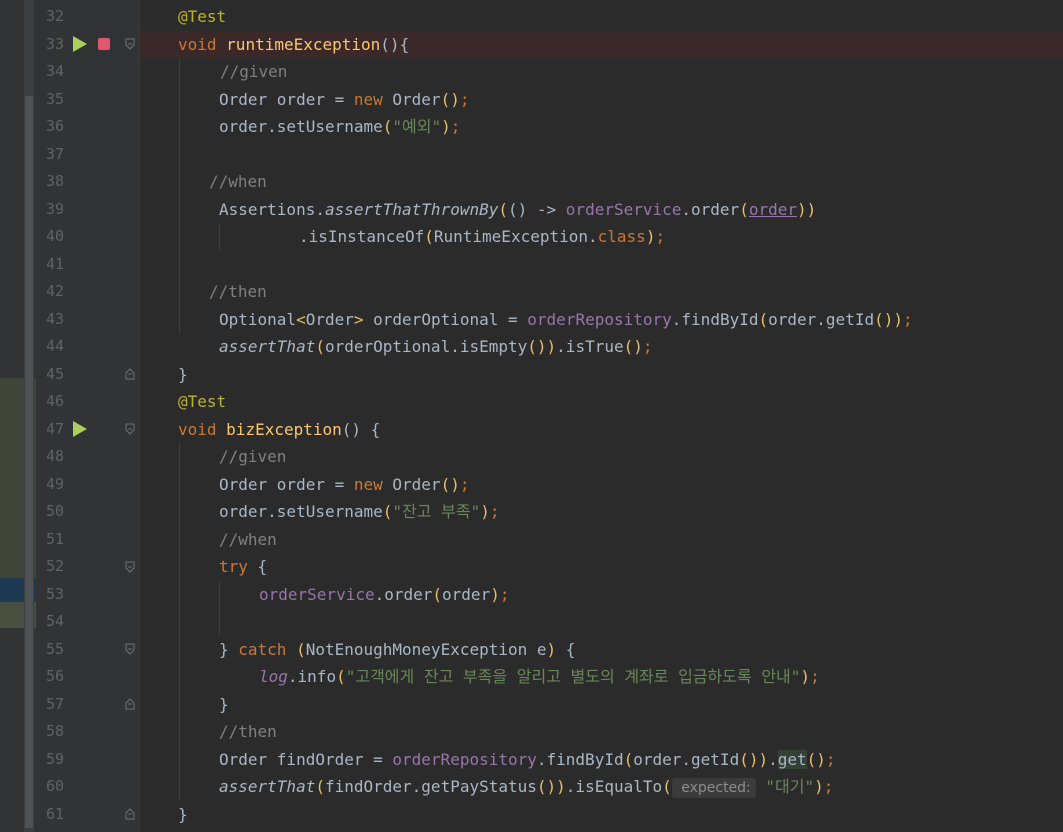 The height and width of the screenshot is (832, 1063). What do you see at coordinates (50, 595) in the screenshot?
I see `line-number: 53` at bounding box center [50, 595].